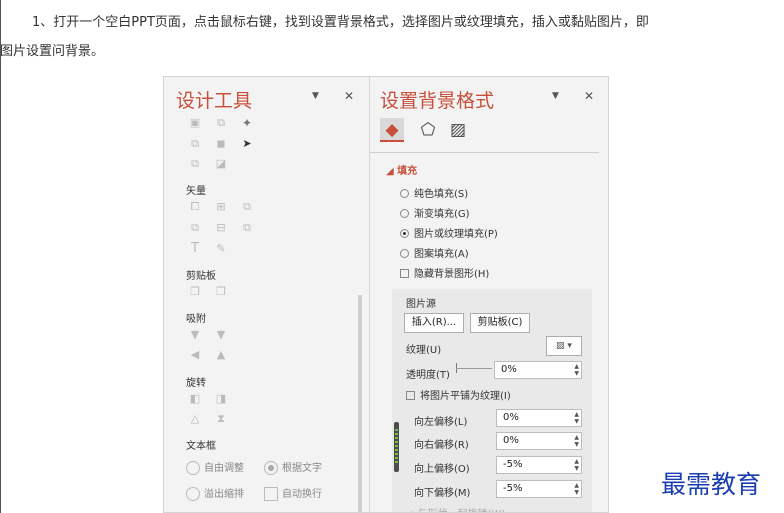  What do you see at coordinates (474, 368) in the screenshot?
I see `transparency-slider-track` at bounding box center [474, 368].